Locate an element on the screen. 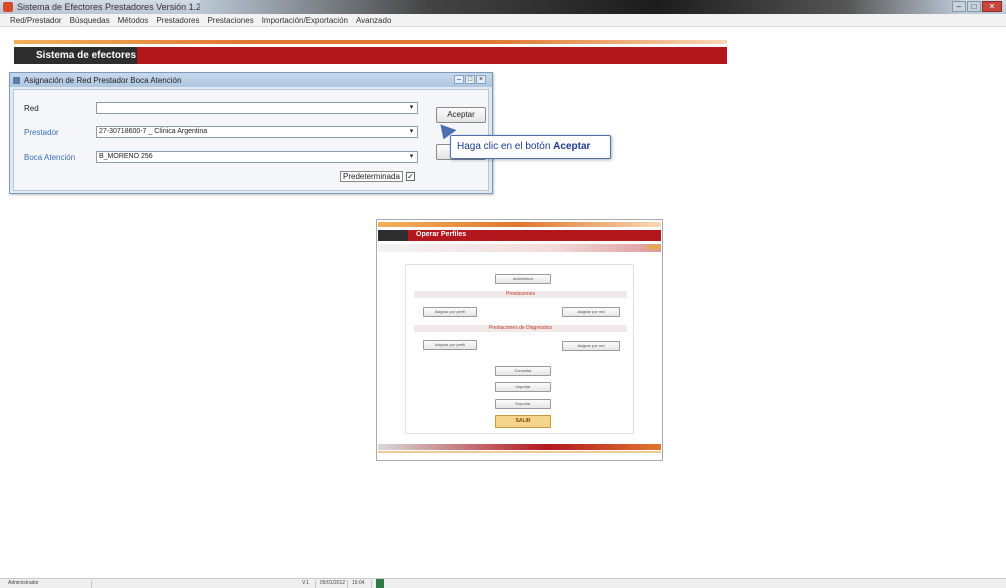  status-cell-time: 16:04 is located at coordinates (361, 584).